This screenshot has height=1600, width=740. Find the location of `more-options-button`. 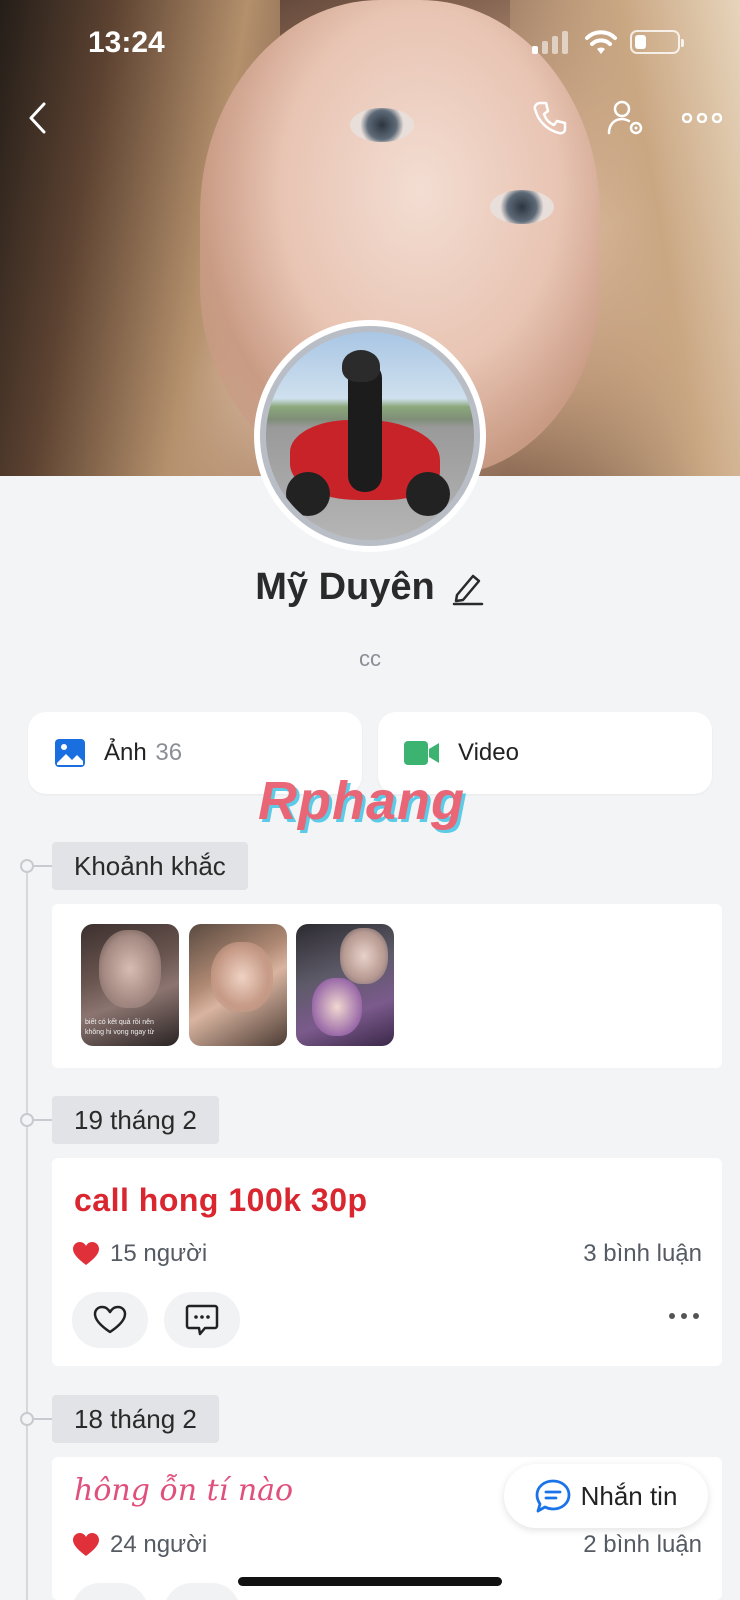

more-options-button is located at coordinates (702, 118).